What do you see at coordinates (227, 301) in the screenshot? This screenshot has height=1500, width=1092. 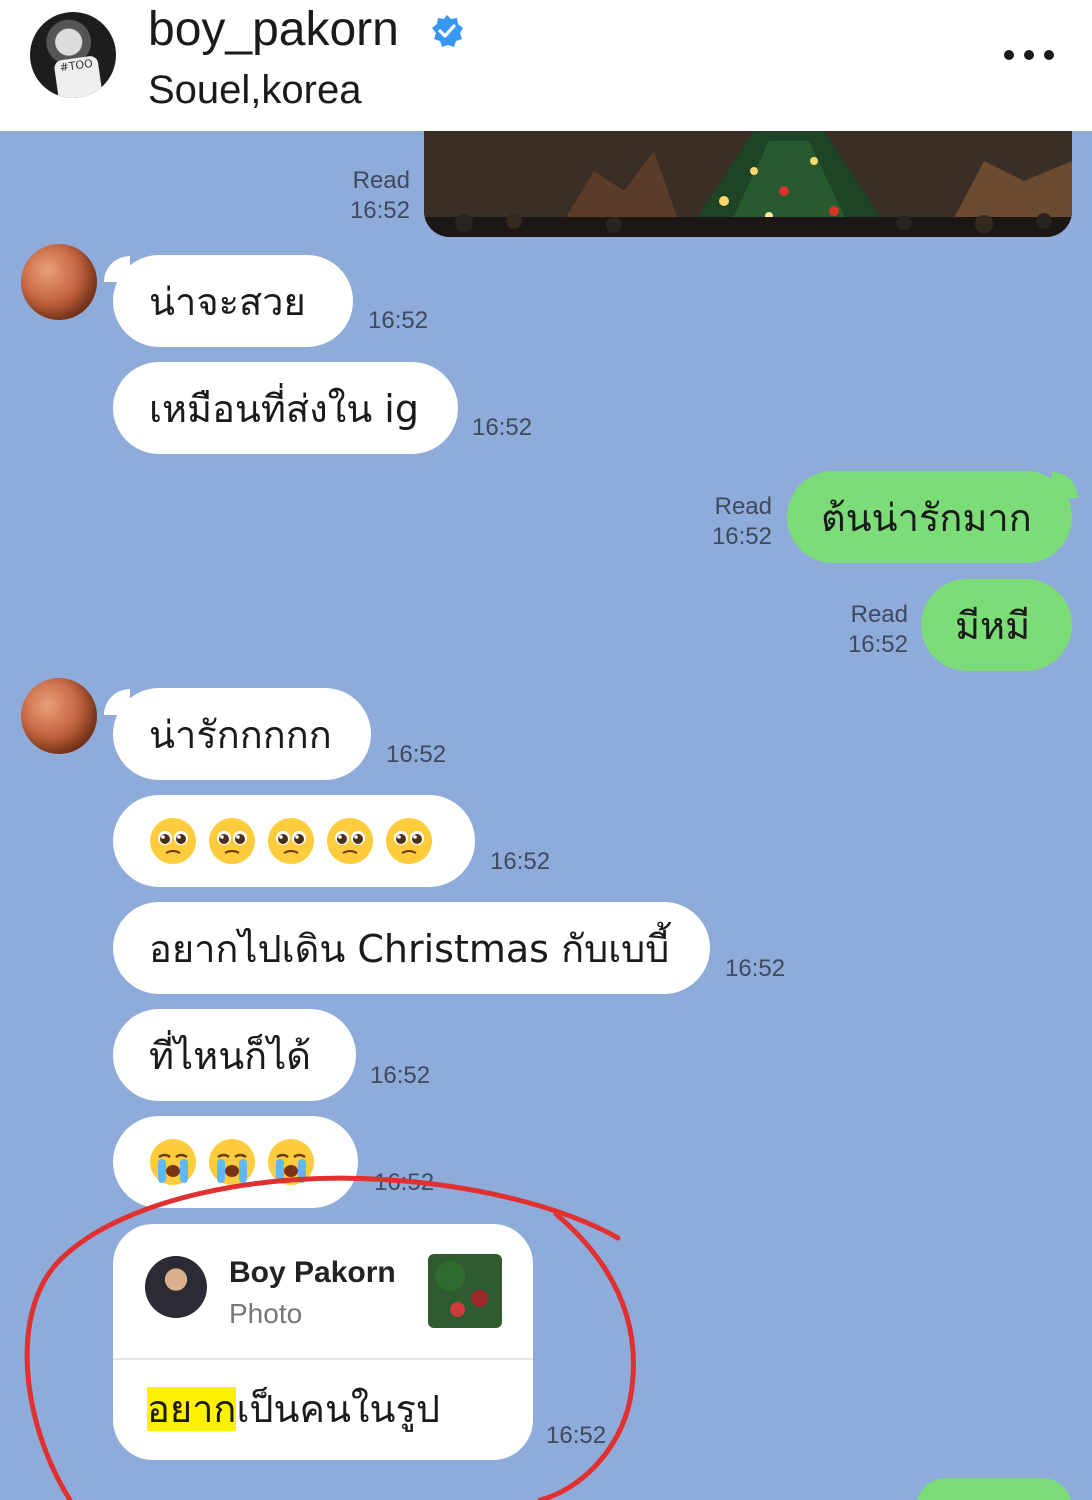 I see `message-text: น่าจะสวย` at bounding box center [227, 301].